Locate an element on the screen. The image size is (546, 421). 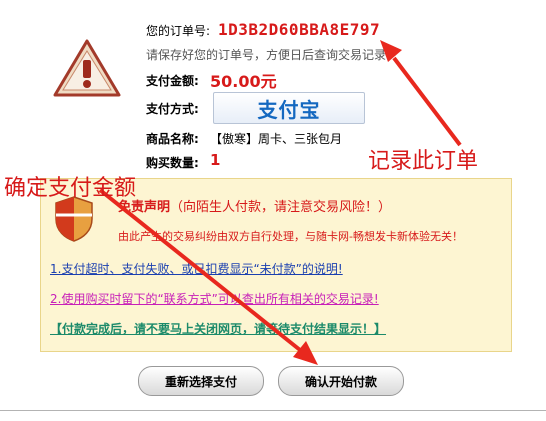
alipay-logo: 支付宝 is located at coordinates (289, 108).